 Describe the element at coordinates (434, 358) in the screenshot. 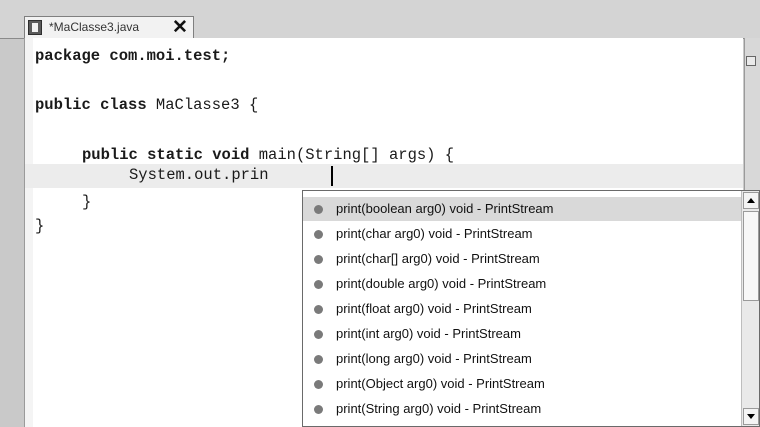

I see `completion-label: print(long arg0) void - PrintStream` at that location.